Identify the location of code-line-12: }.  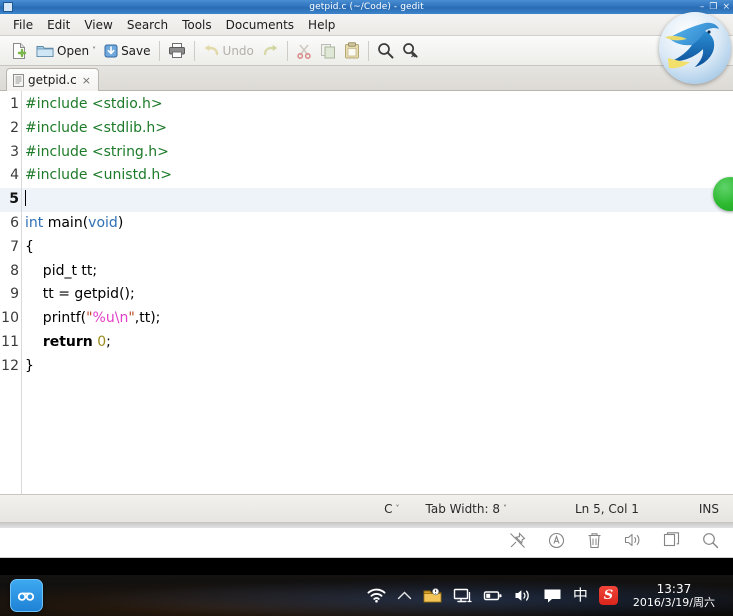
(377, 367).